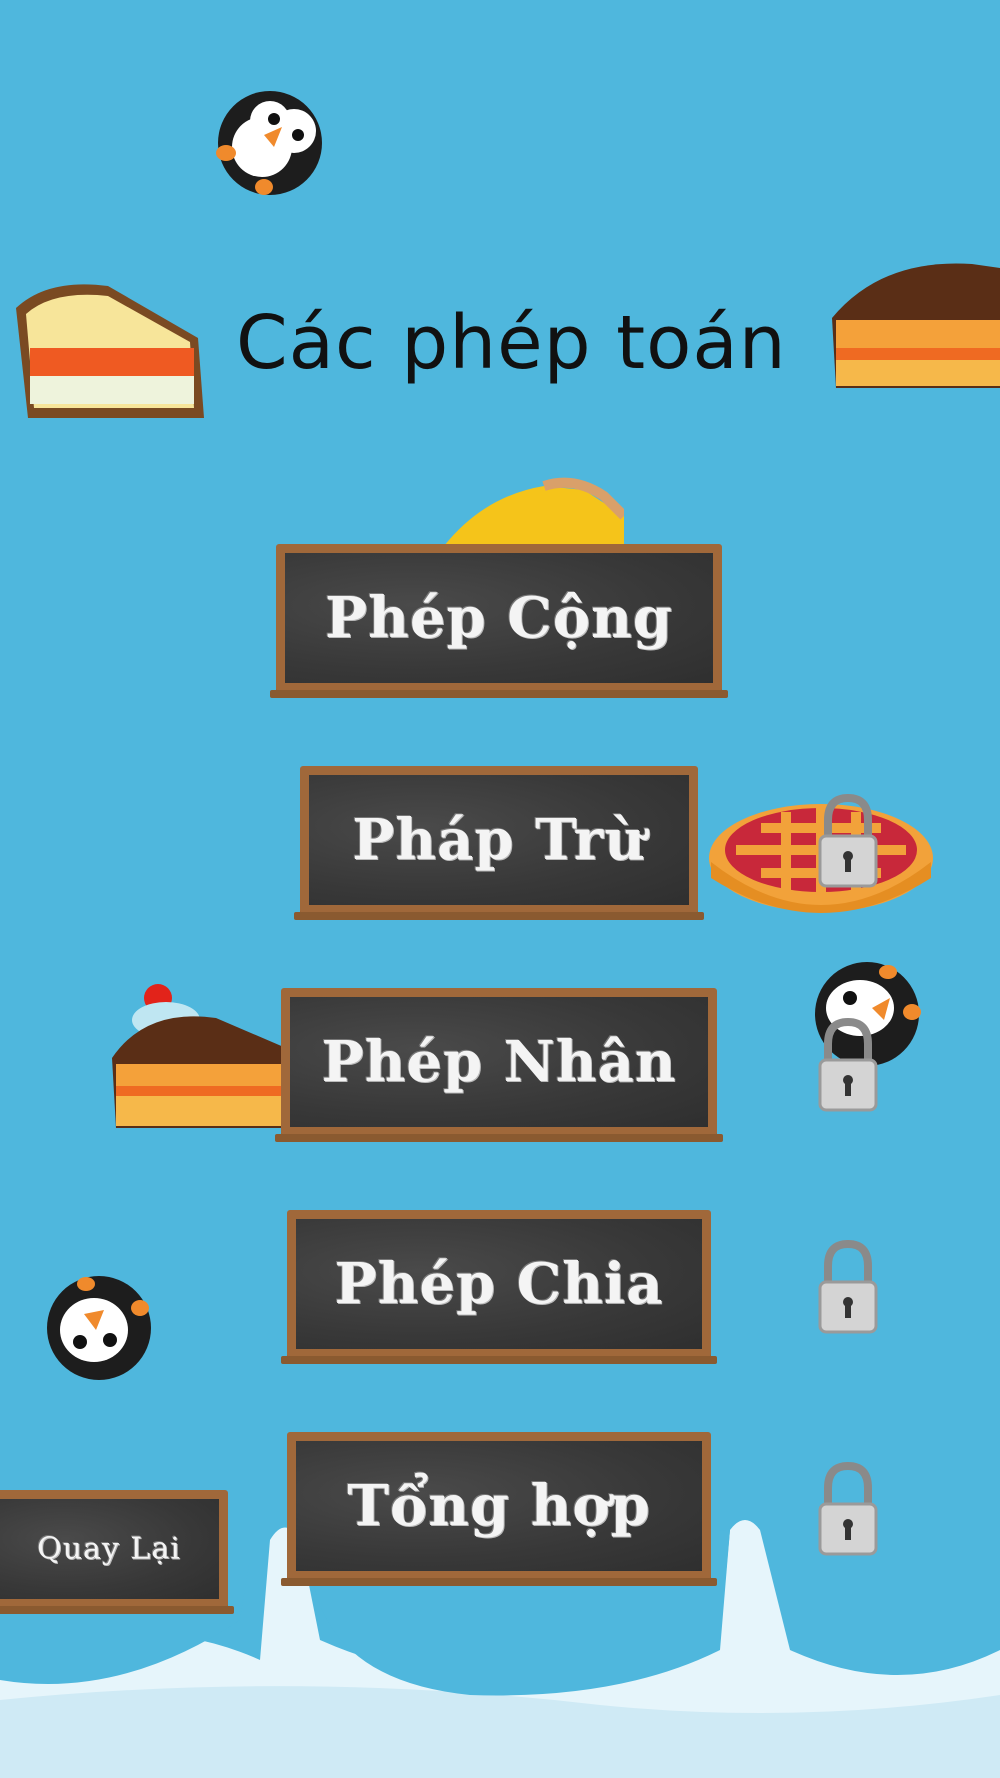 This screenshot has height=1778, width=1000. What do you see at coordinates (499, 840) in the screenshot?
I see `subtraction-label: Pháp Trừ` at bounding box center [499, 840].